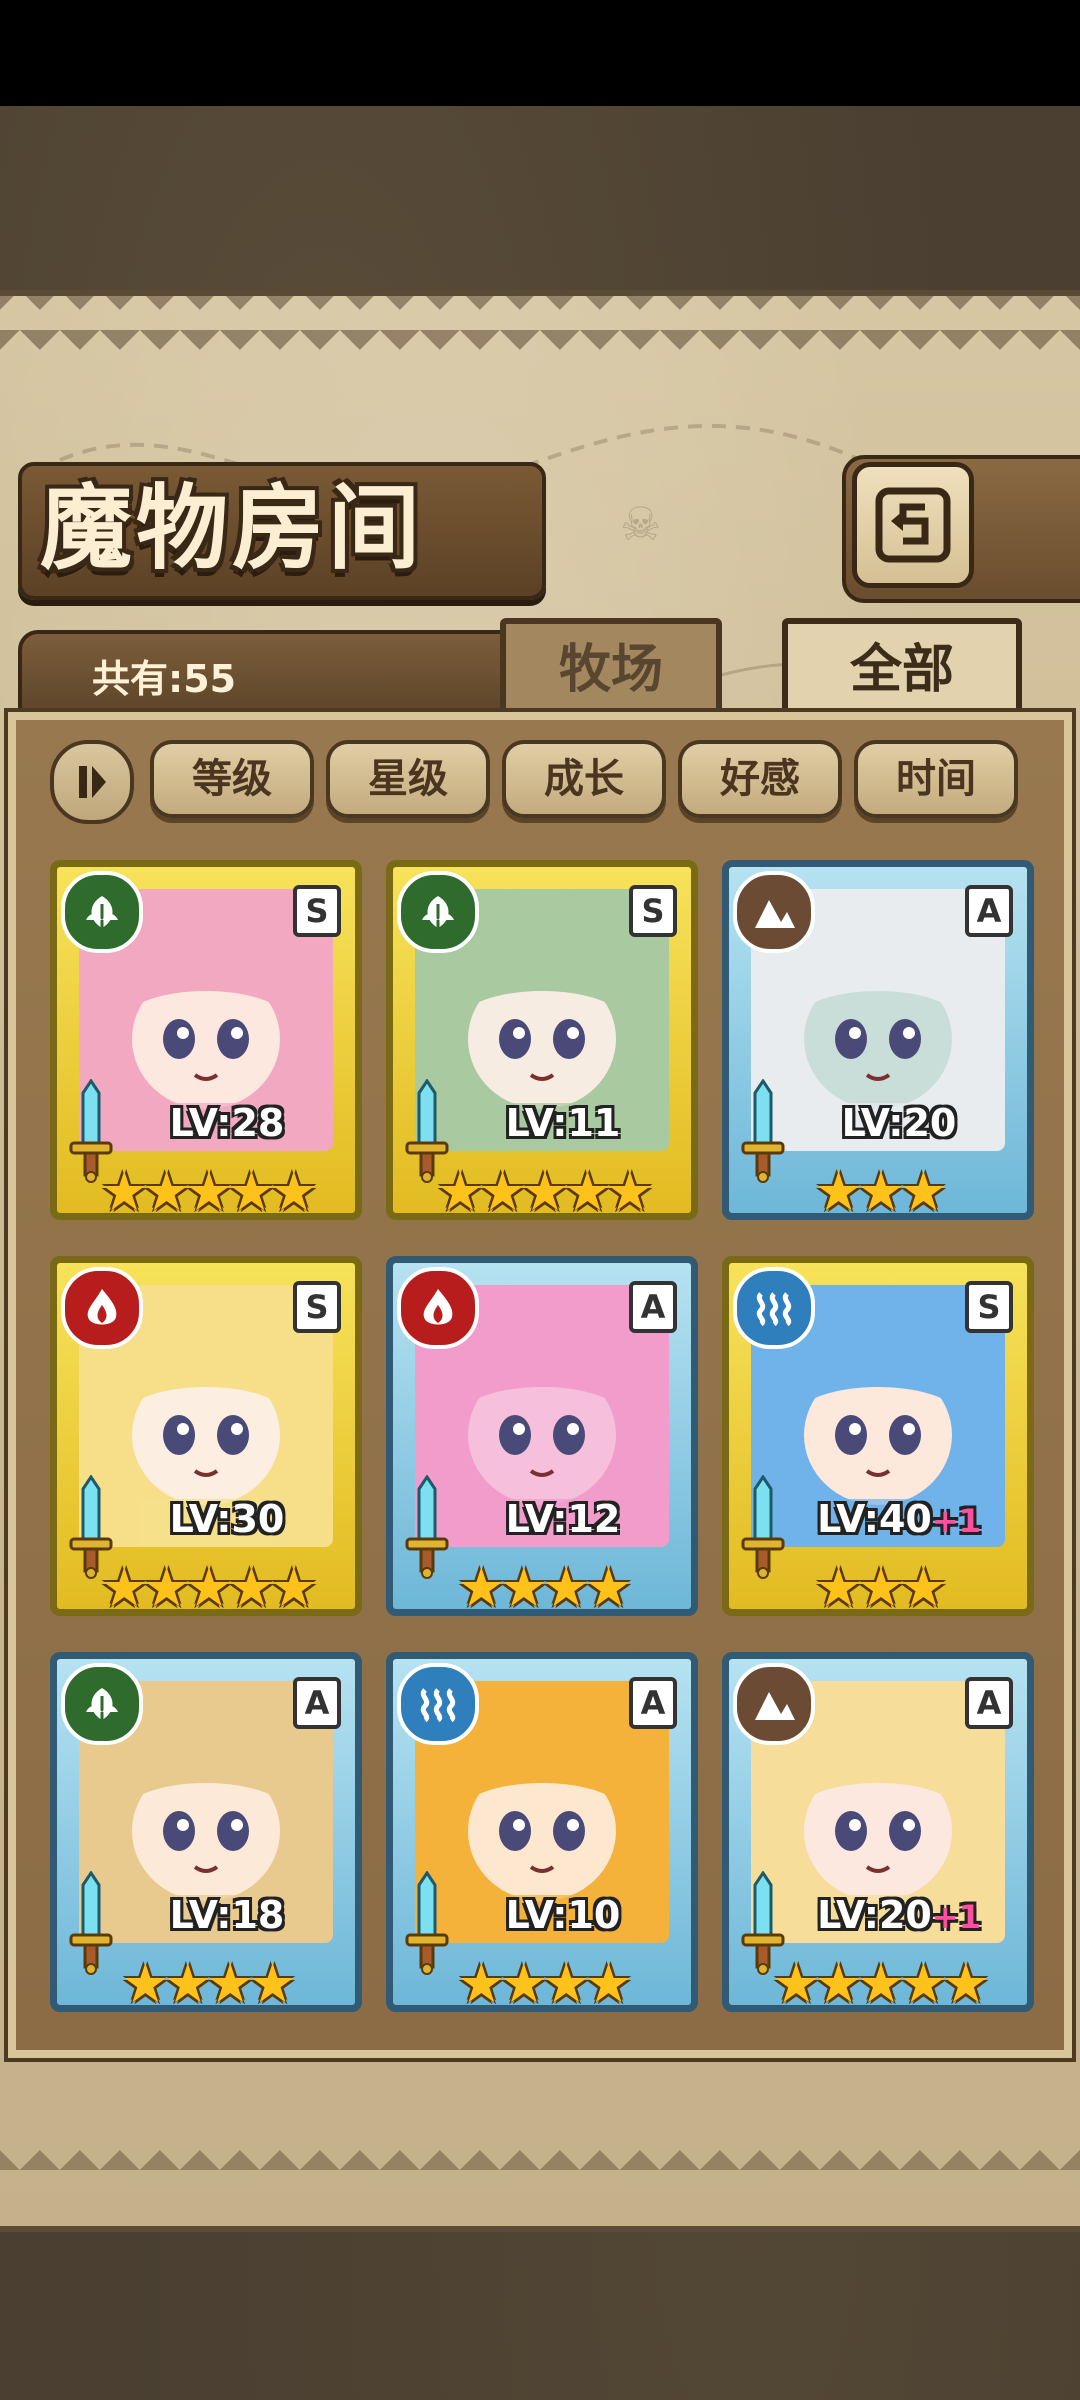 This screenshot has width=1080, height=2400. I want to click on level-text: LV:12, so click(563, 1519).